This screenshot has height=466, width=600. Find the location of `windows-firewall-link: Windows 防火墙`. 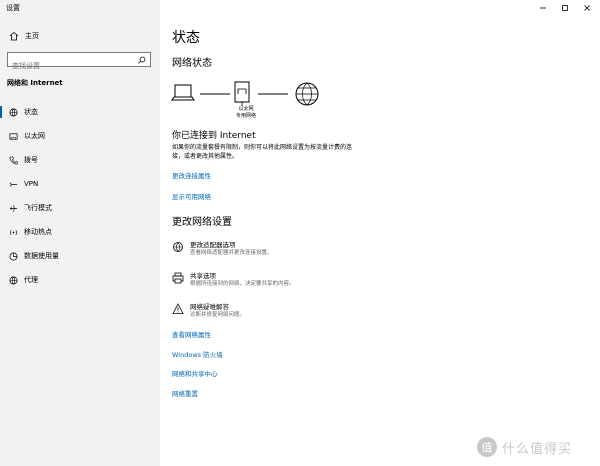

windows-firewall-link: Windows 防火墙 is located at coordinates (197, 354).